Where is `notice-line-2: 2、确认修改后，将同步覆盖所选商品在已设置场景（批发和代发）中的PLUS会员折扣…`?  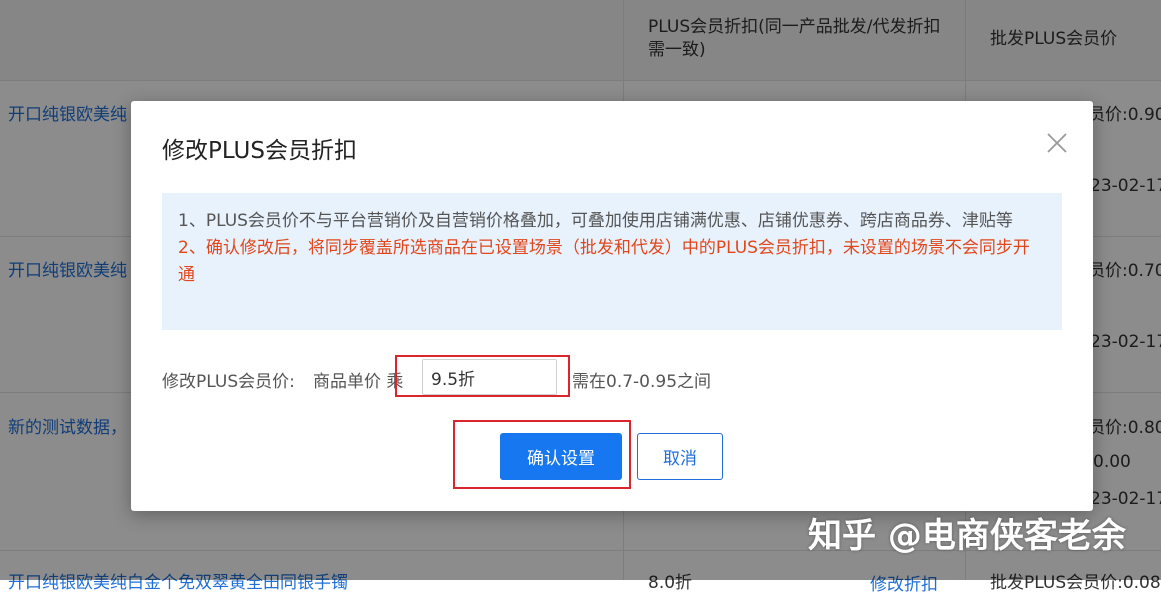
notice-line-2: 2、确认修改后，将同步覆盖所选商品在已设置场景（批发和代发）中的PLUS会员折扣… is located at coordinates (604, 261).